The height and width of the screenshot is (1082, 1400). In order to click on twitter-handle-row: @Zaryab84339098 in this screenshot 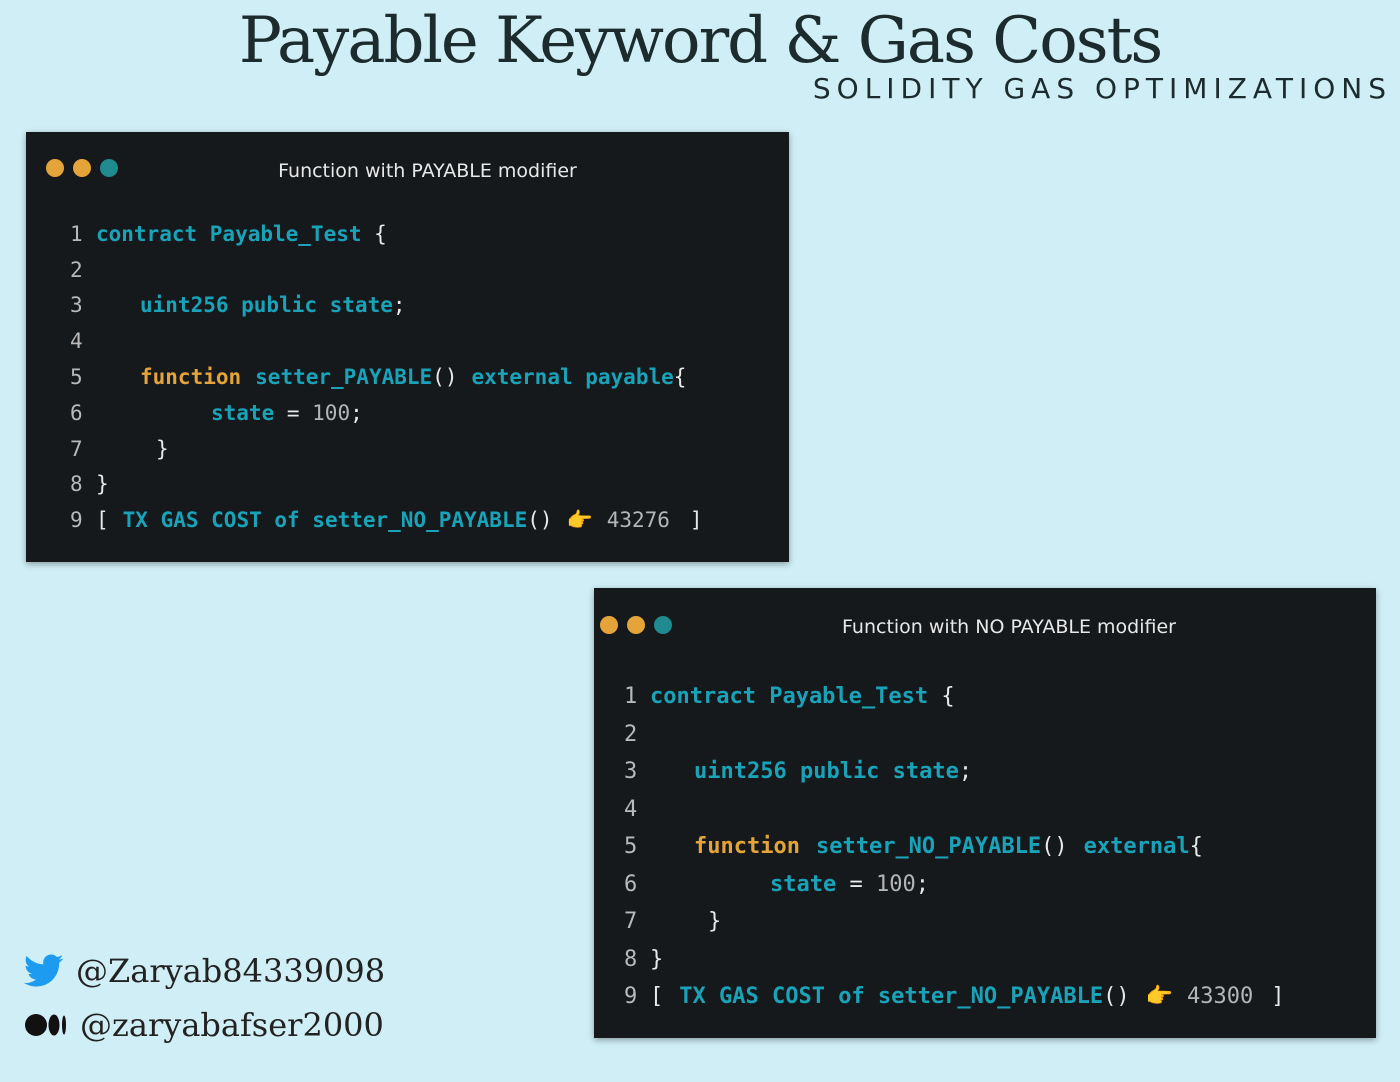, I will do `click(204, 971)`.